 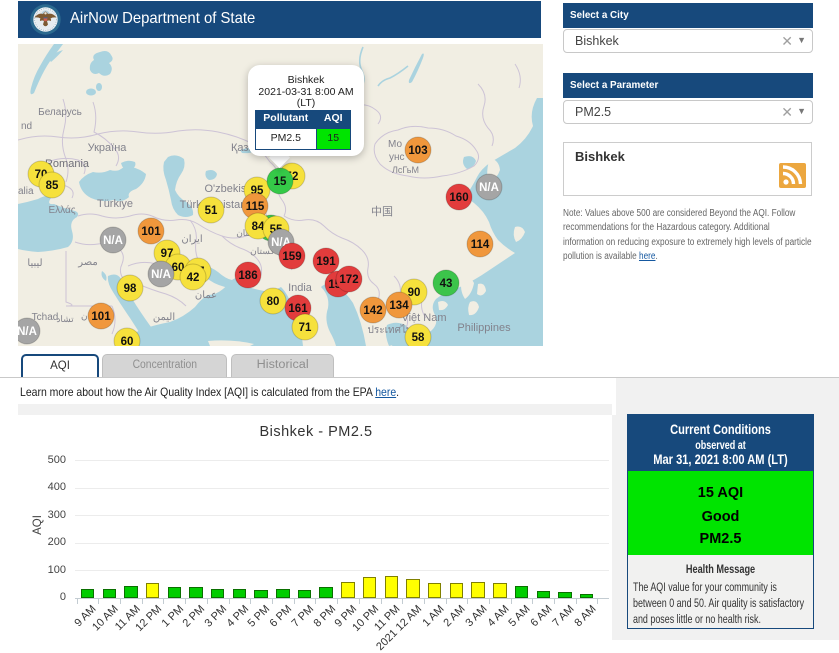 I want to click on svg-text: 43, so click(x=446, y=284).